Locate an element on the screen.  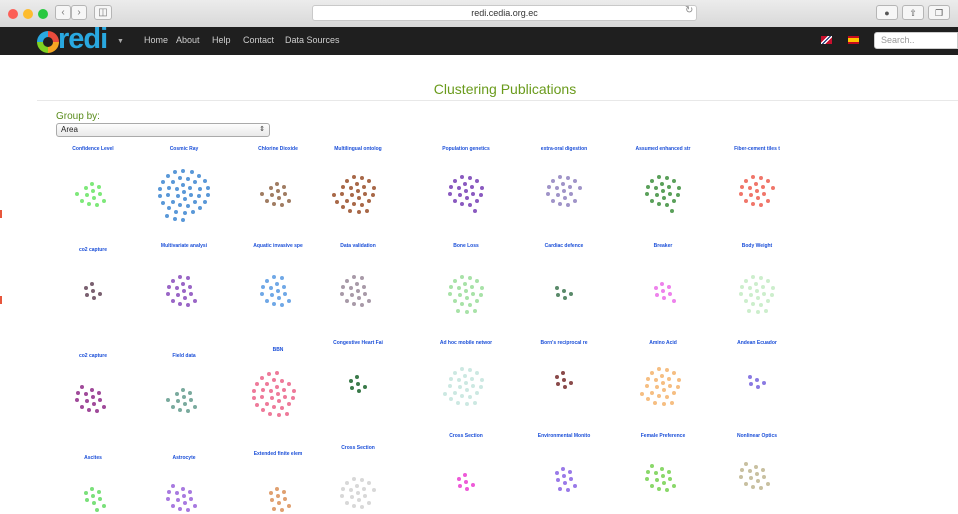
cluster-title: Cardiac defence is located at coordinates (564, 246).